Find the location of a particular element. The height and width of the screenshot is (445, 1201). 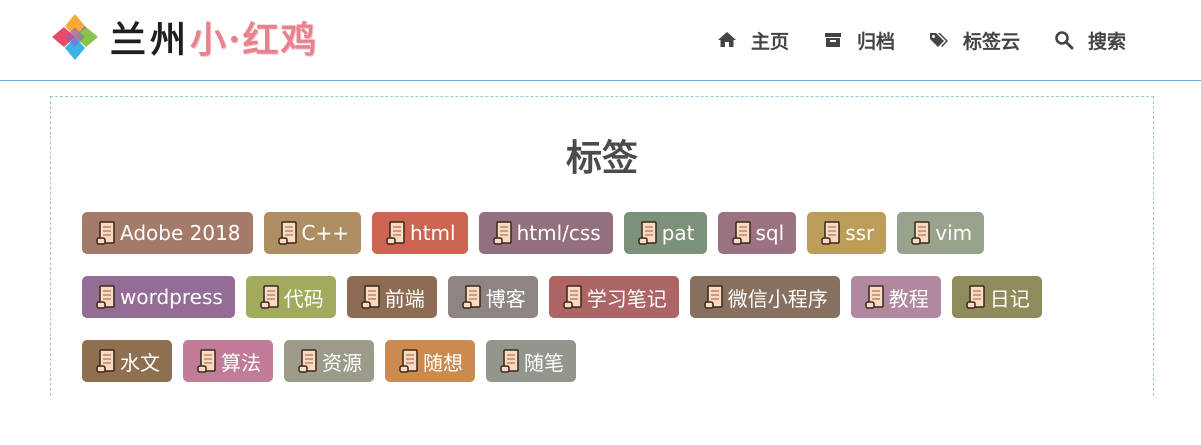

tag-random-thoughts: 随想 is located at coordinates (430, 361).